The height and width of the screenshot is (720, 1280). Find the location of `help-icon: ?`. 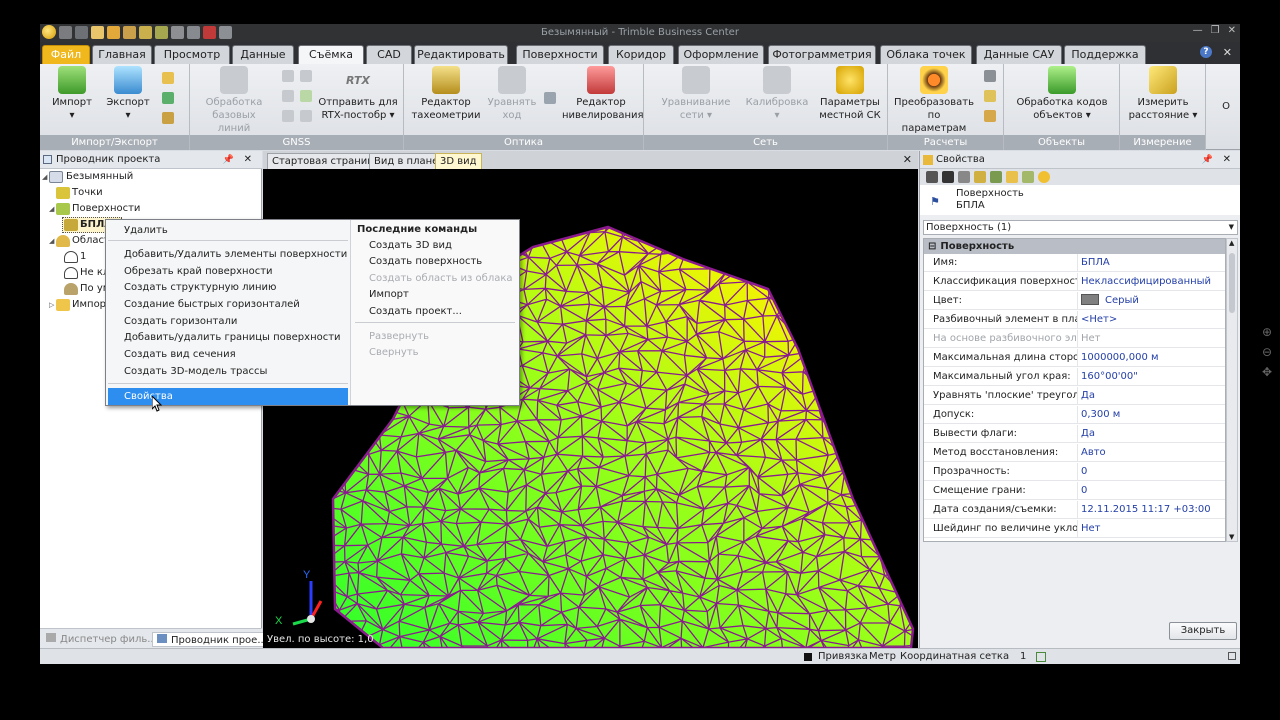

help-icon: ? is located at coordinates (1206, 52).